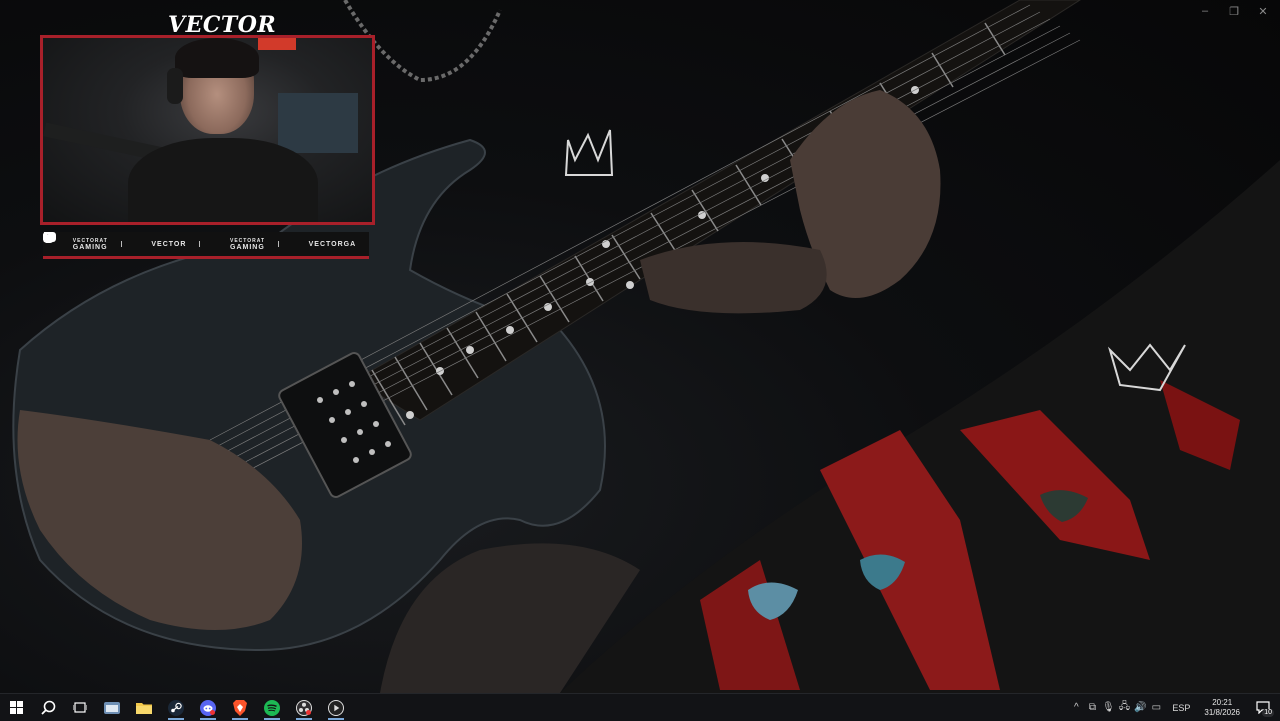 This screenshot has width=1280, height=721. Describe the element at coordinates (1108, 707) in the screenshot. I see `microphone-icon: 🎙` at that location.